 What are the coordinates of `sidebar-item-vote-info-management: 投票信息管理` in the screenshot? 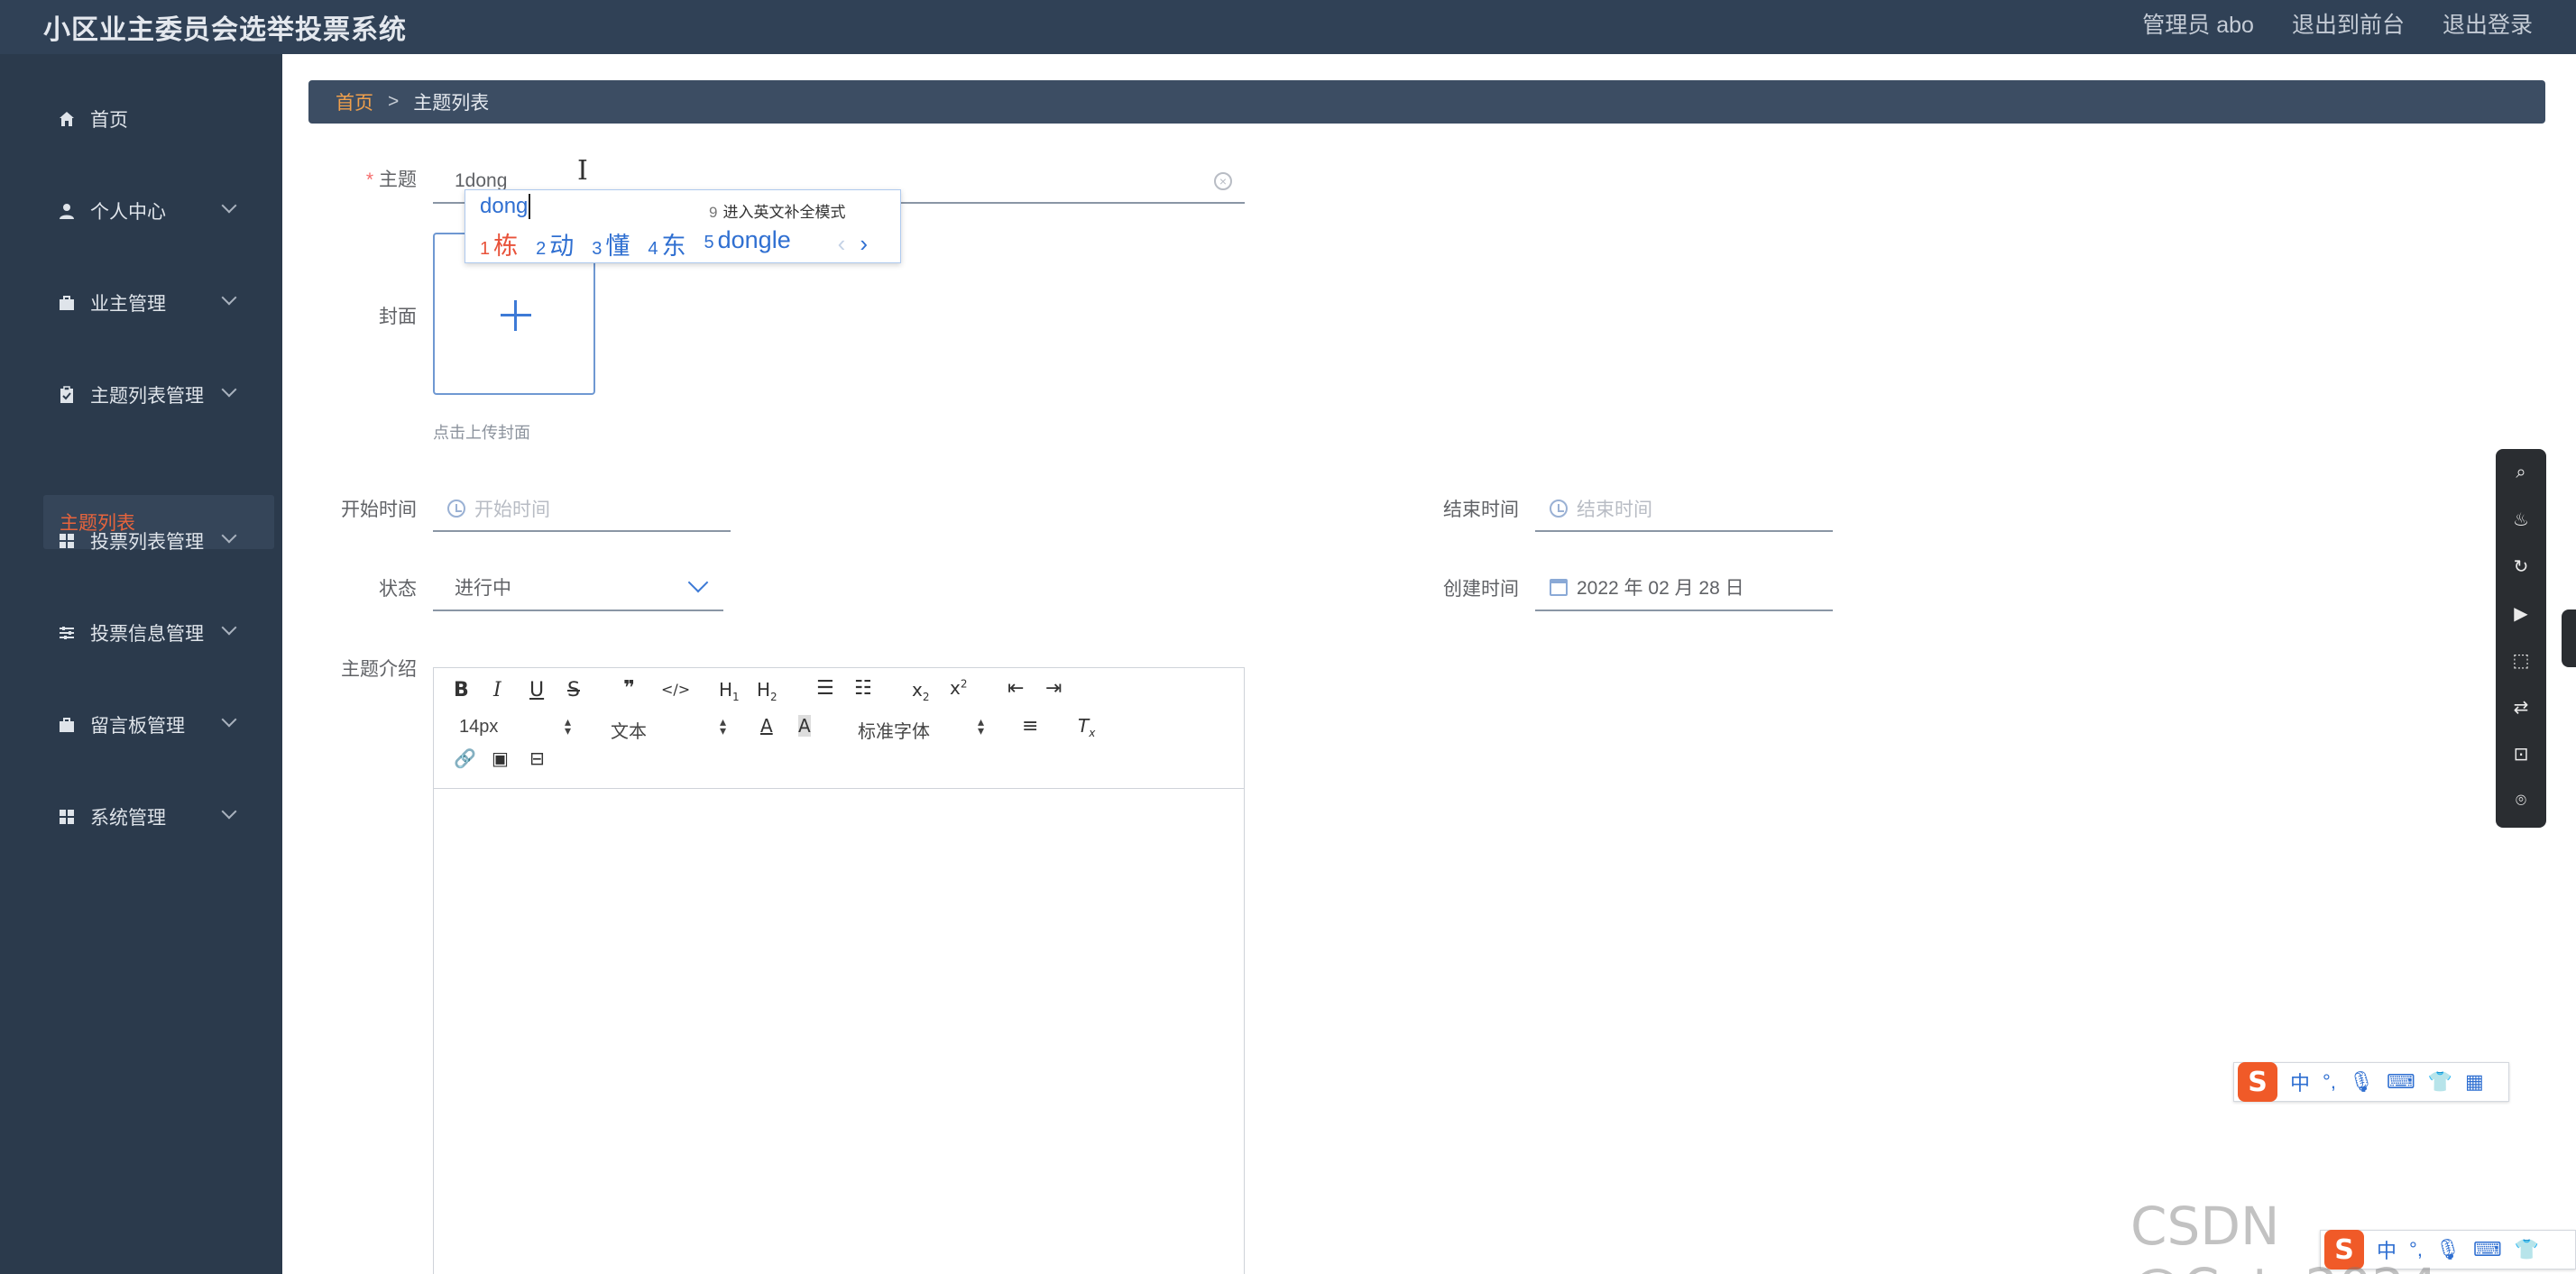 It's located at (141, 633).